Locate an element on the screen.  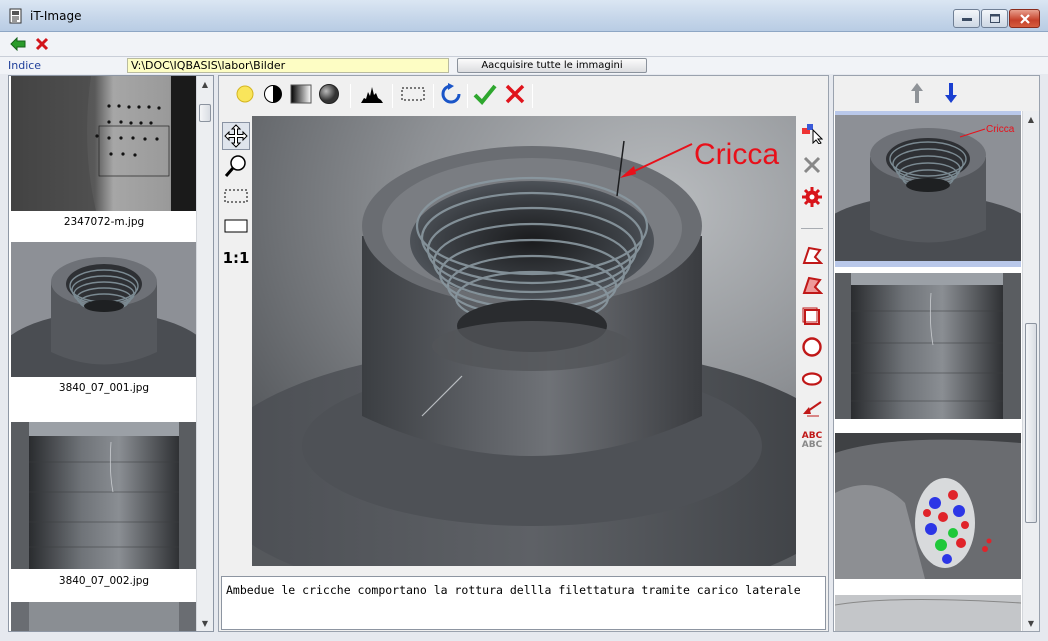
app-icon is located at coordinates (16, 16).